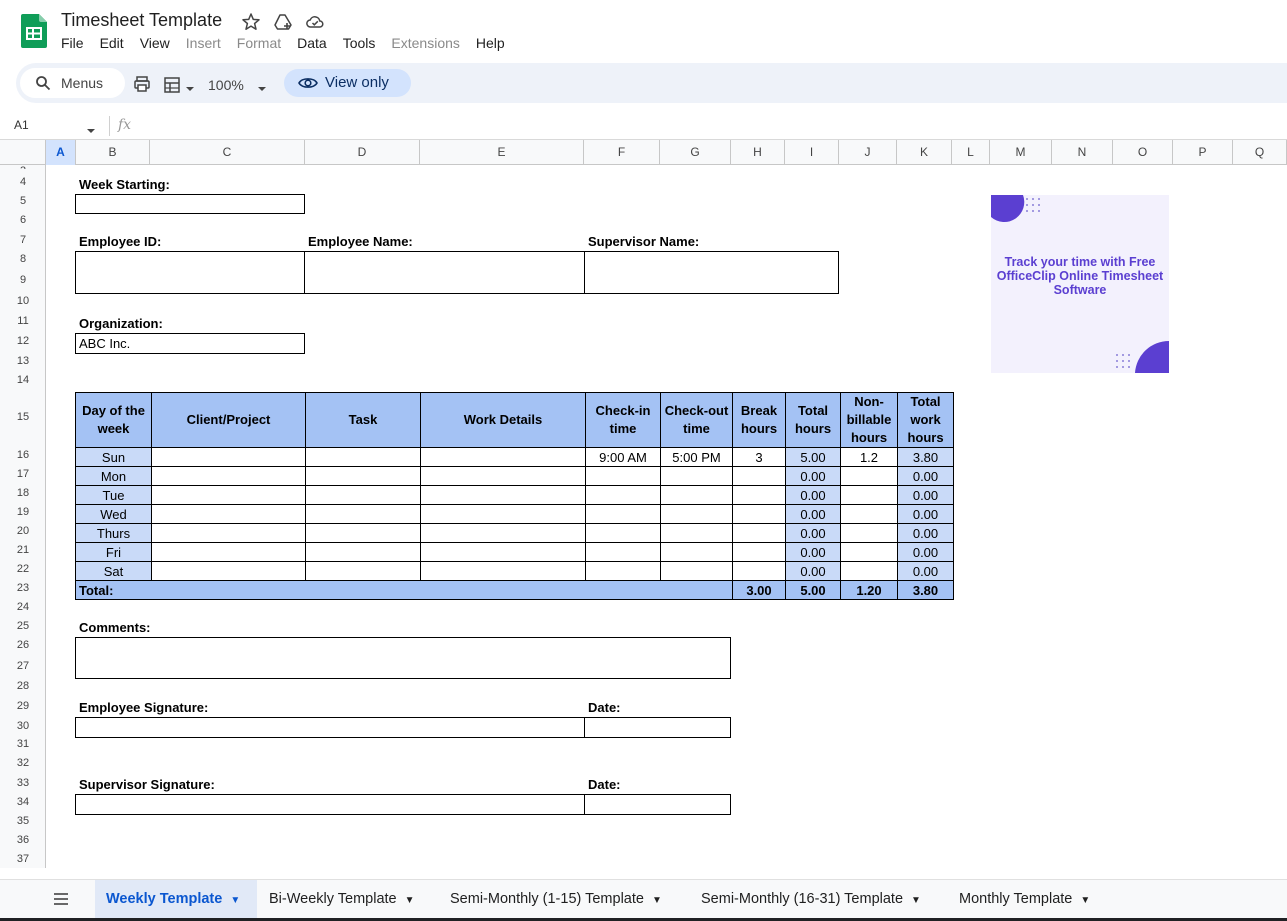 The width and height of the screenshot is (1287, 921). I want to click on column-header-a: A, so click(61, 152).